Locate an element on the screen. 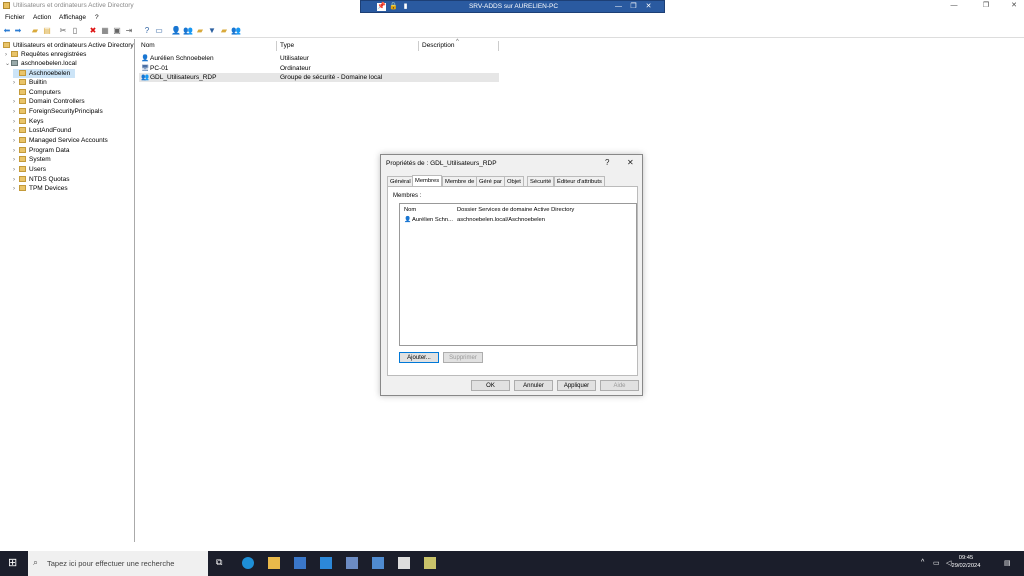 The image size is (1024, 576). properties-icon: ▦ is located at coordinates (105, 31).